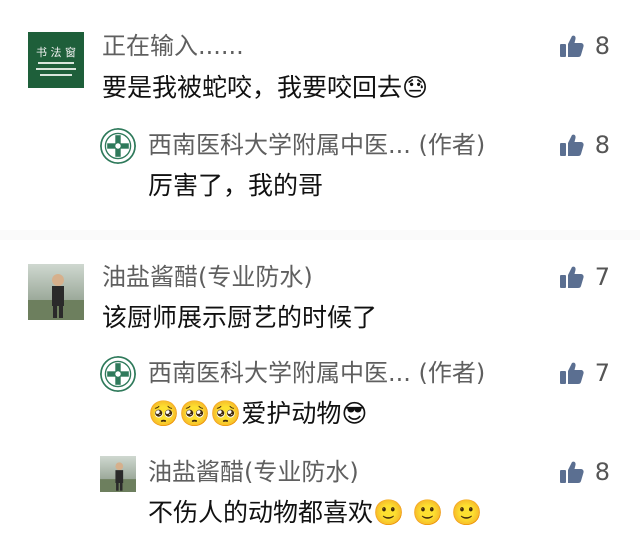 The width and height of the screenshot is (640, 546). I want to click on hospital-logo-avatar, so click(118, 374).